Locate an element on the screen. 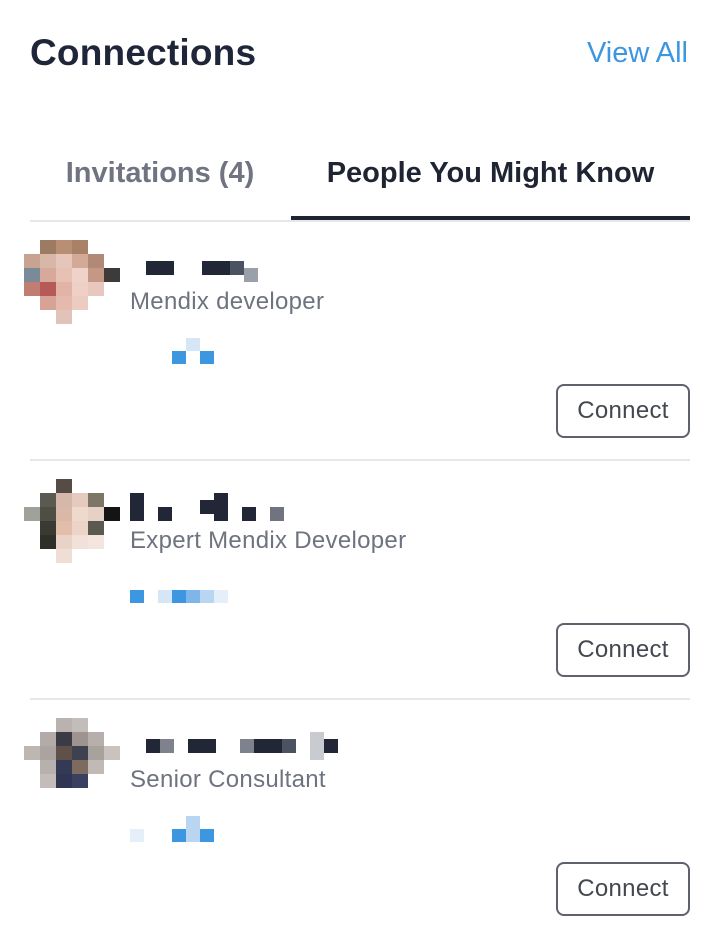 The height and width of the screenshot is (937, 720). tab-invitations: Invitations (4) is located at coordinates (160, 173).